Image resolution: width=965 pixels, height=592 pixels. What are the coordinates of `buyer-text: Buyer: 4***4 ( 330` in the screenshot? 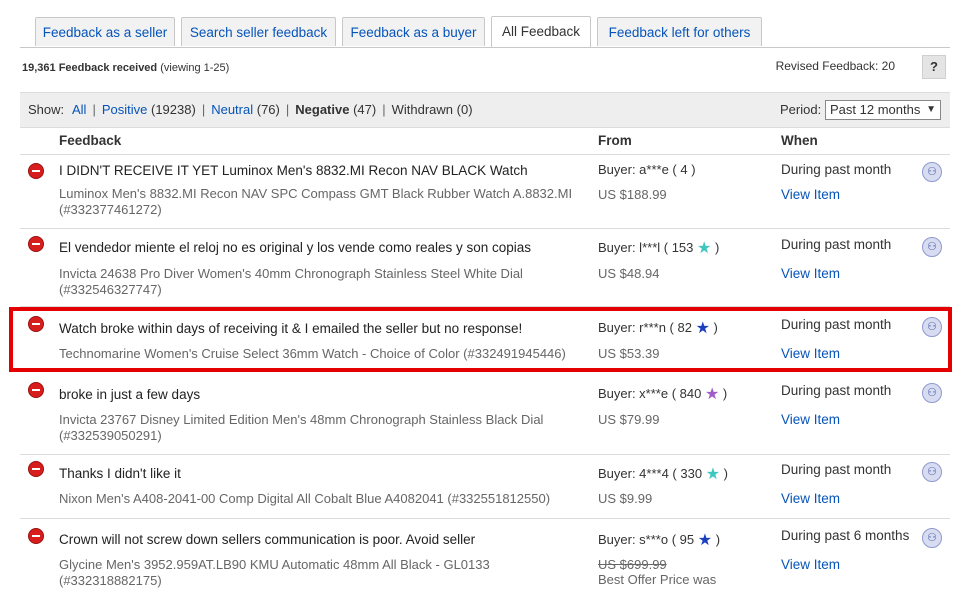 It's located at (650, 473).